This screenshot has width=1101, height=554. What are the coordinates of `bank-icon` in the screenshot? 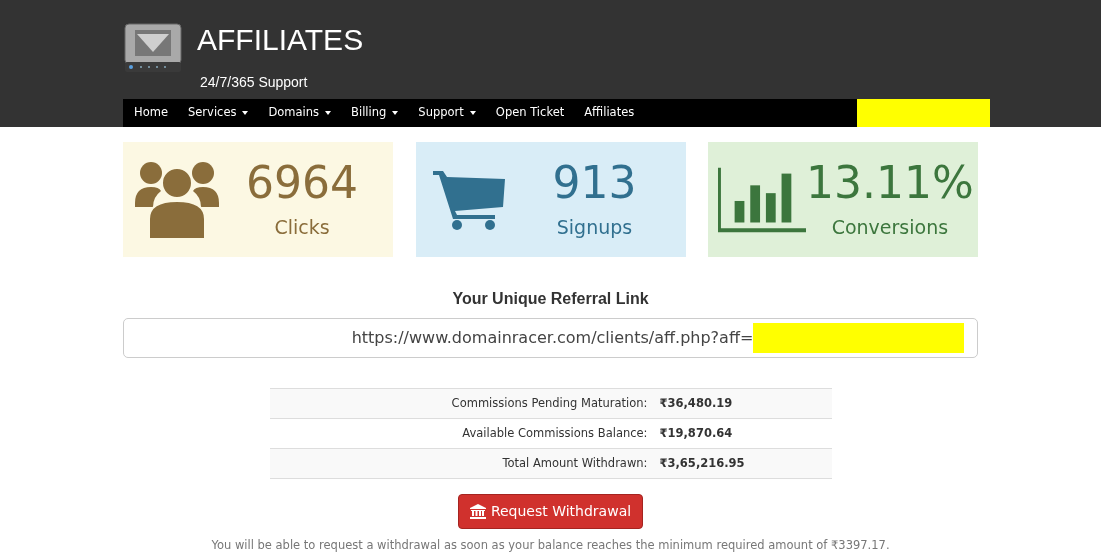 It's located at (477, 511).